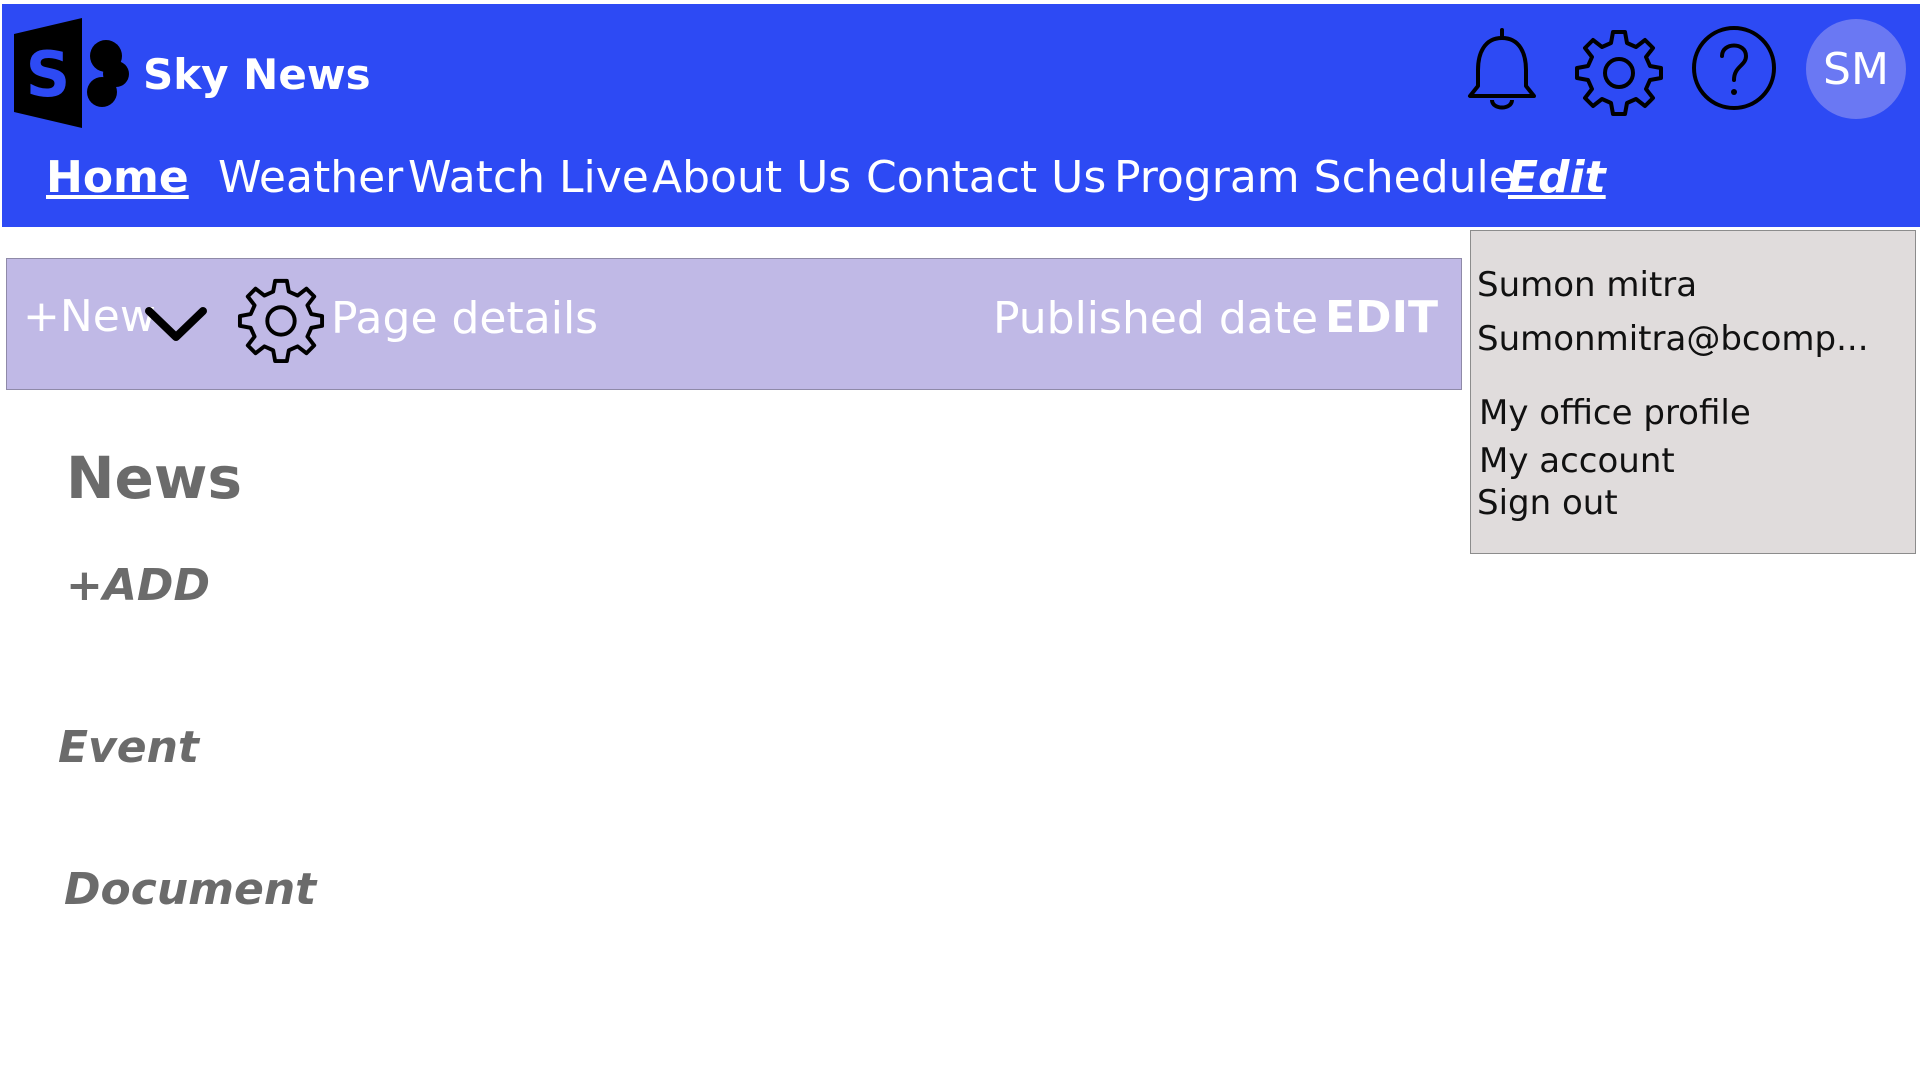 This screenshot has height=1080, width=1920. I want to click on edit-button: EDIT, so click(1381, 317).